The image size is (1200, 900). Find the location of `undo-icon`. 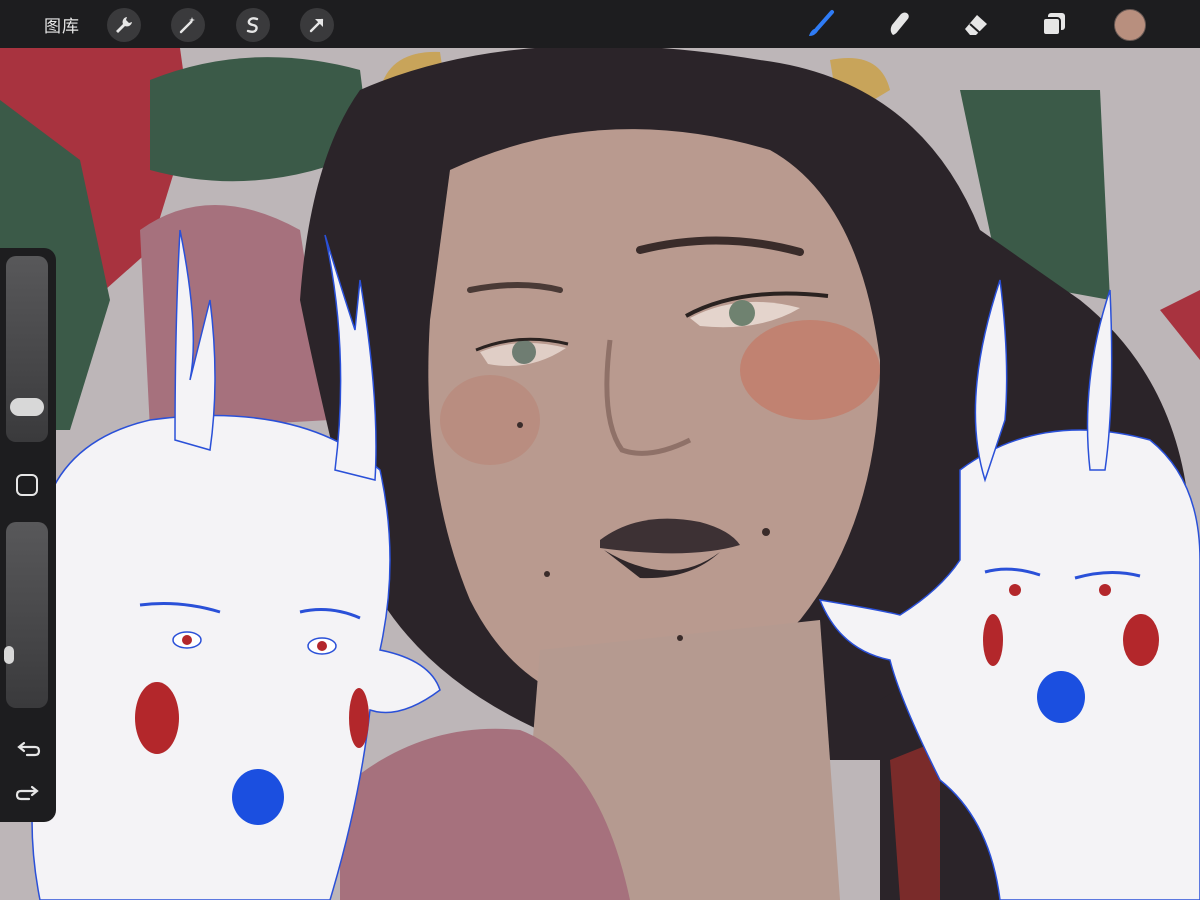

undo-icon is located at coordinates (28, 750).